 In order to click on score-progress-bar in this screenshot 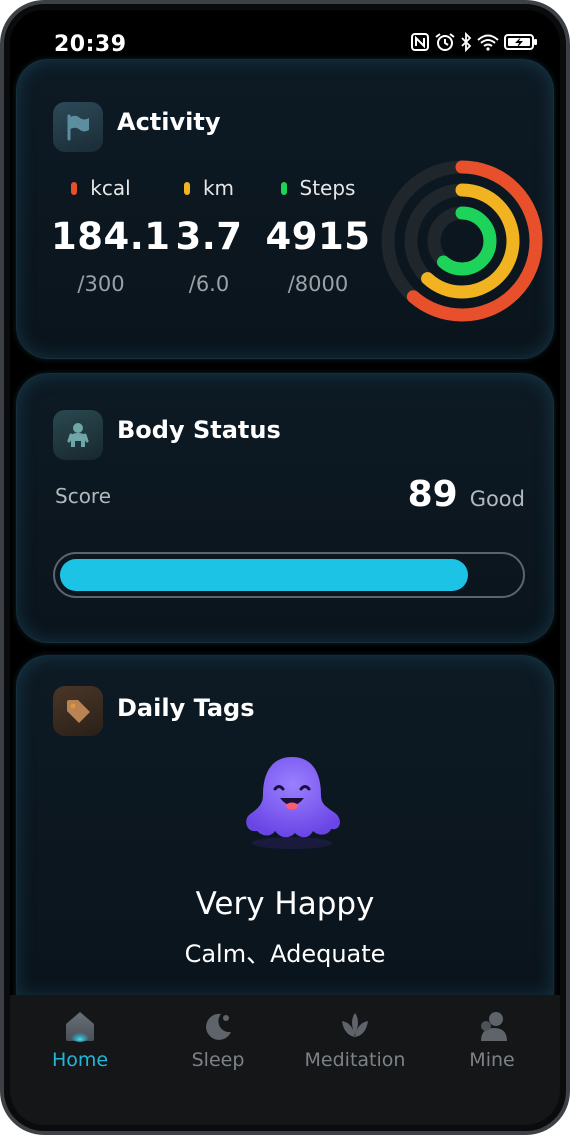, I will do `click(289, 575)`.